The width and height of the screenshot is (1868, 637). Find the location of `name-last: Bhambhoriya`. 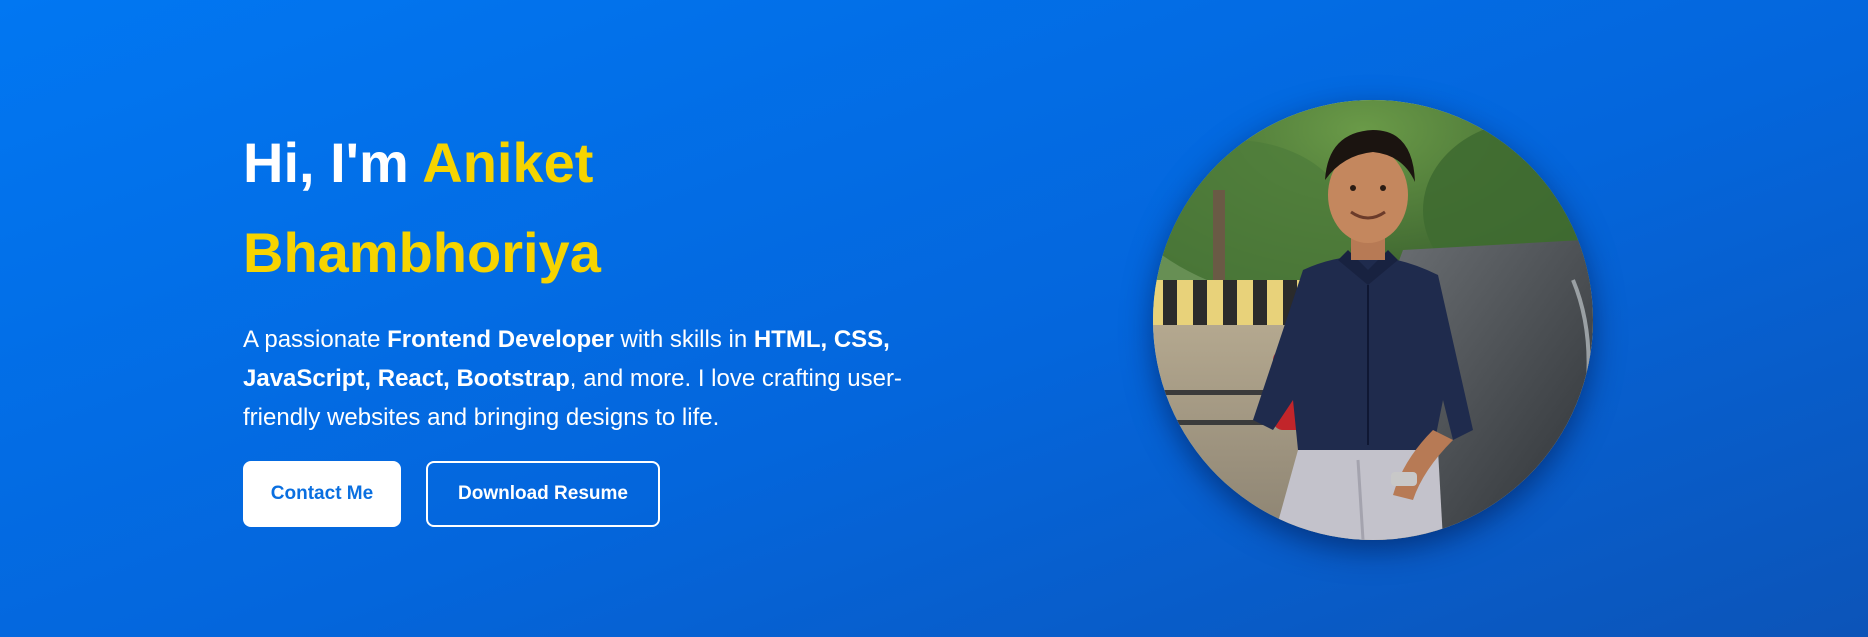

name-last: Bhambhoriya is located at coordinates (422, 252).